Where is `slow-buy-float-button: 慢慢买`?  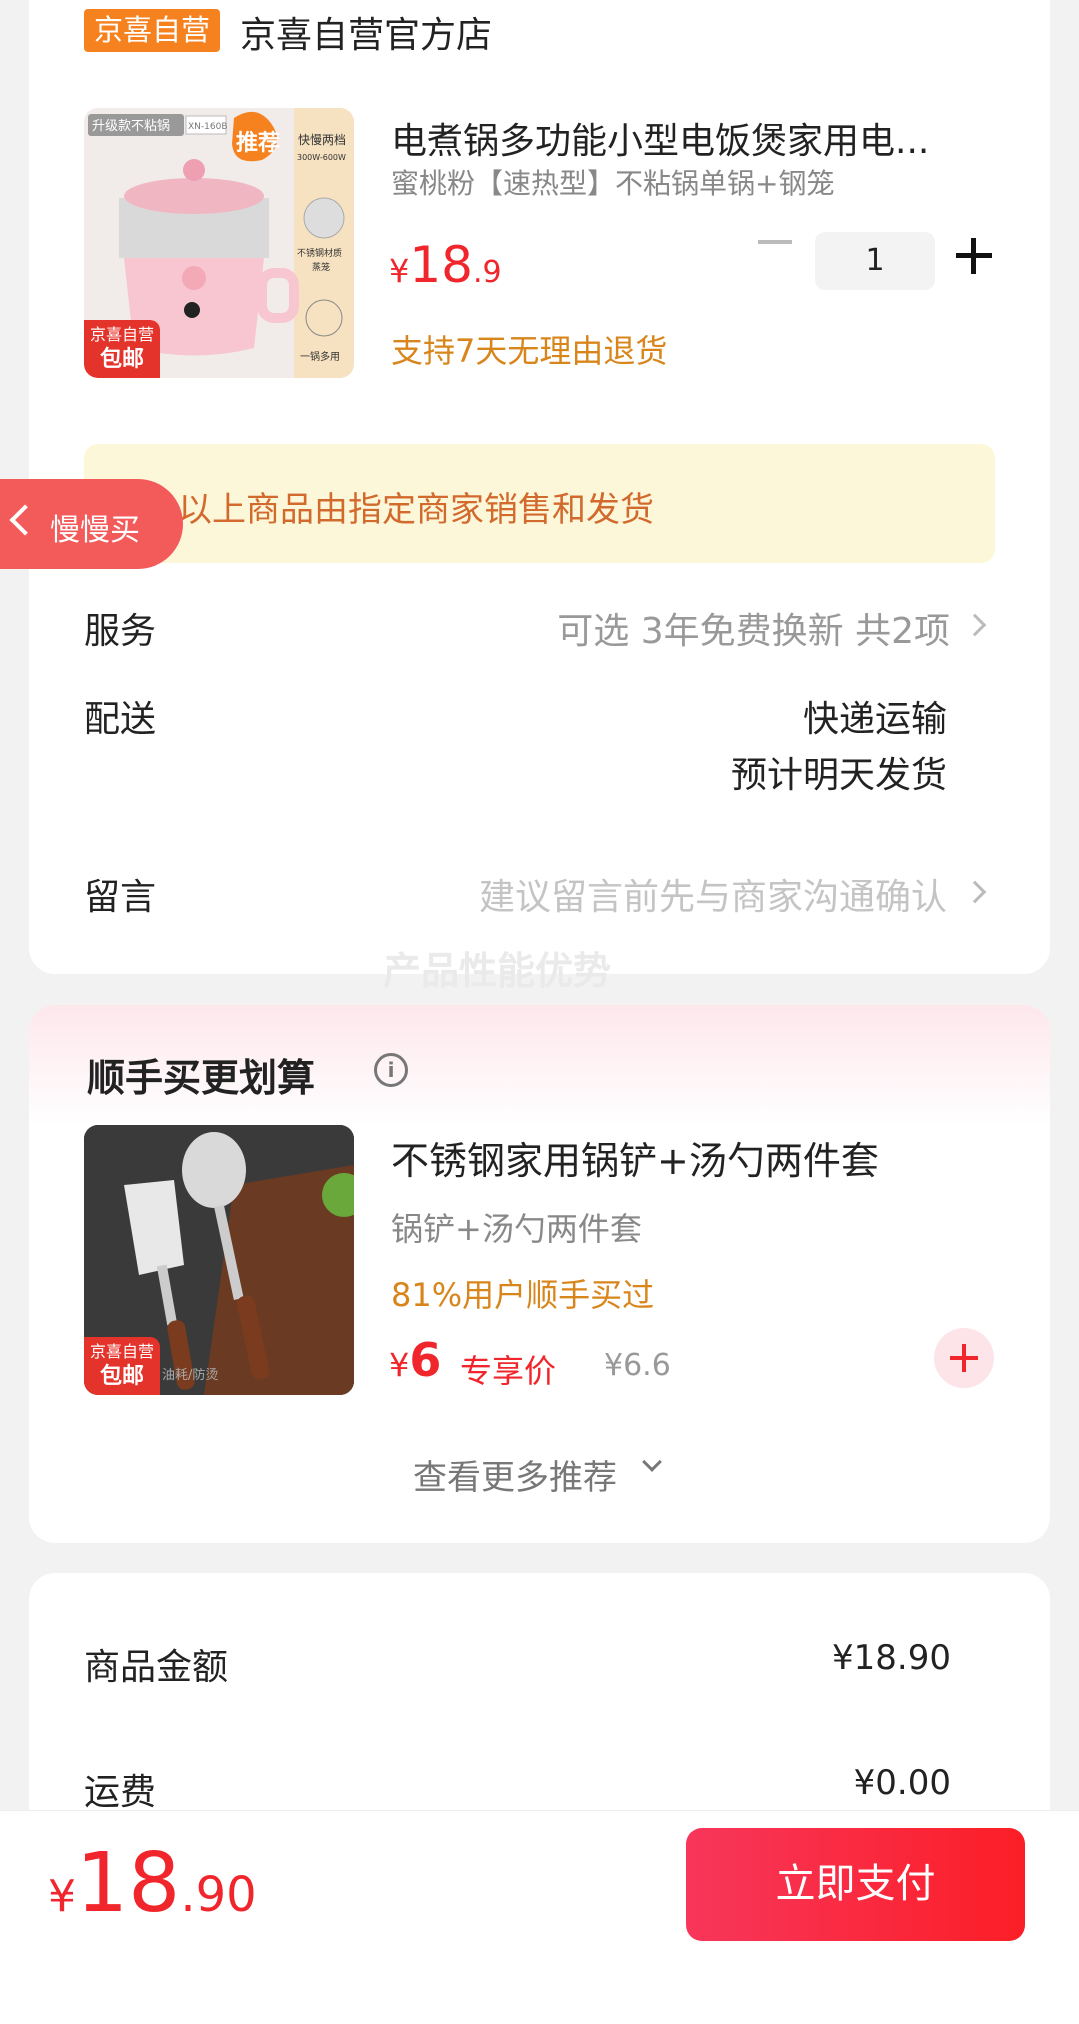 slow-buy-float-button: 慢慢买 is located at coordinates (91, 524).